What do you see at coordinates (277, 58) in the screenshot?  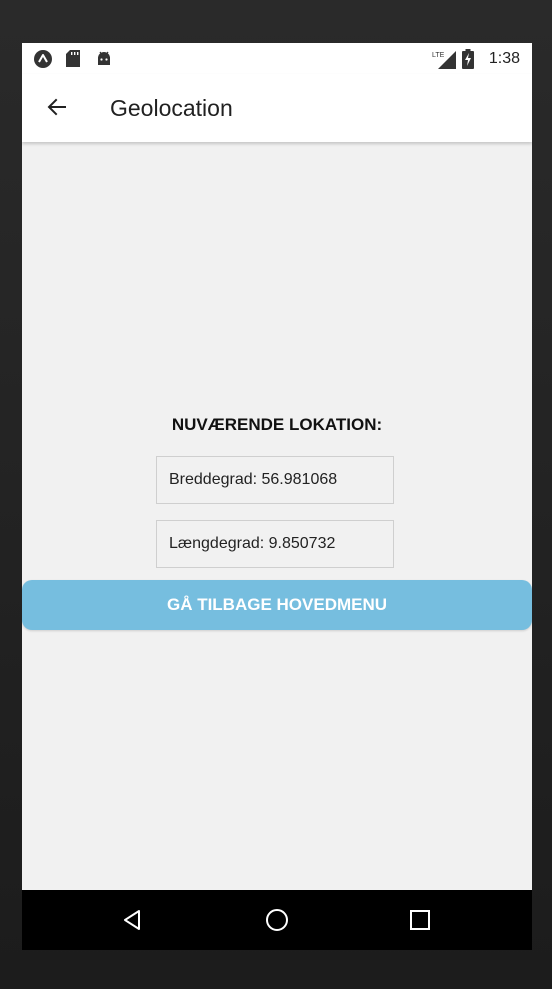 I see `status-bar: LTE 1:38` at bounding box center [277, 58].